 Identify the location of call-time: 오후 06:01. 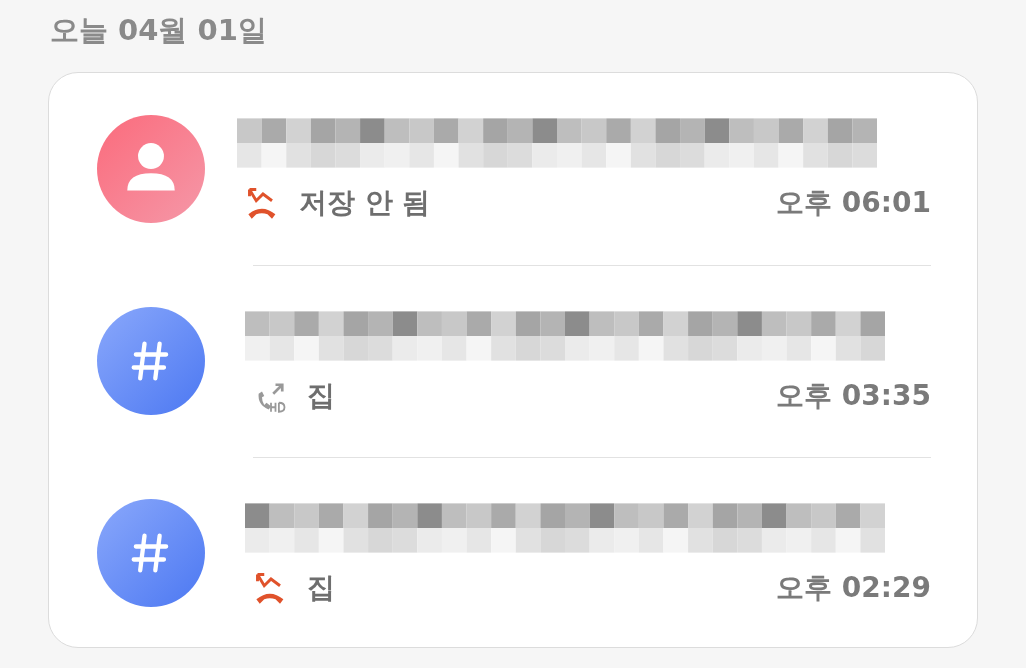
(853, 203).